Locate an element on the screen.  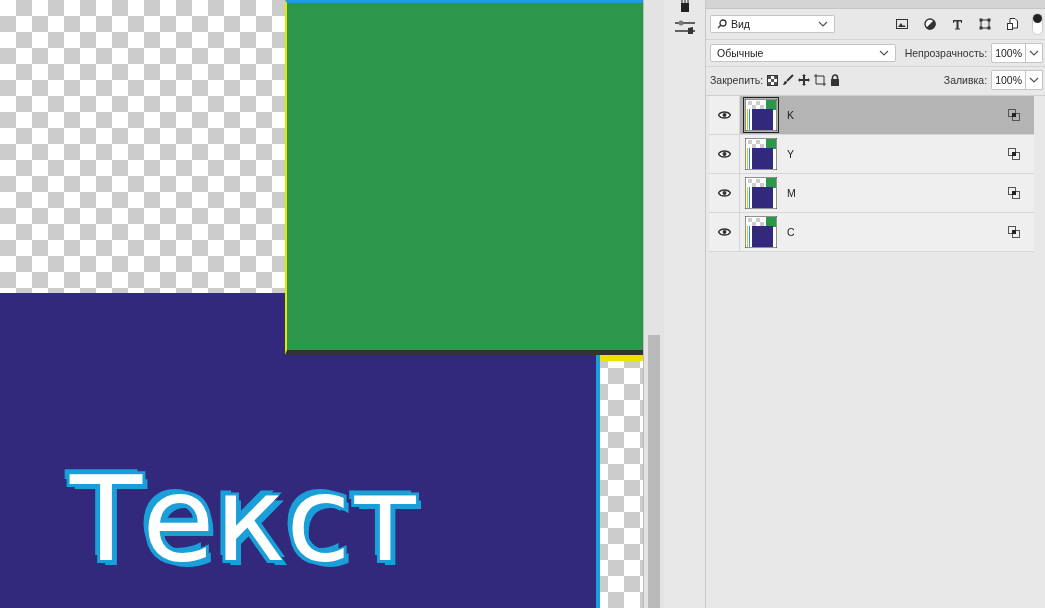
opacity-field: 100% is located at coordinates (1017, 53).